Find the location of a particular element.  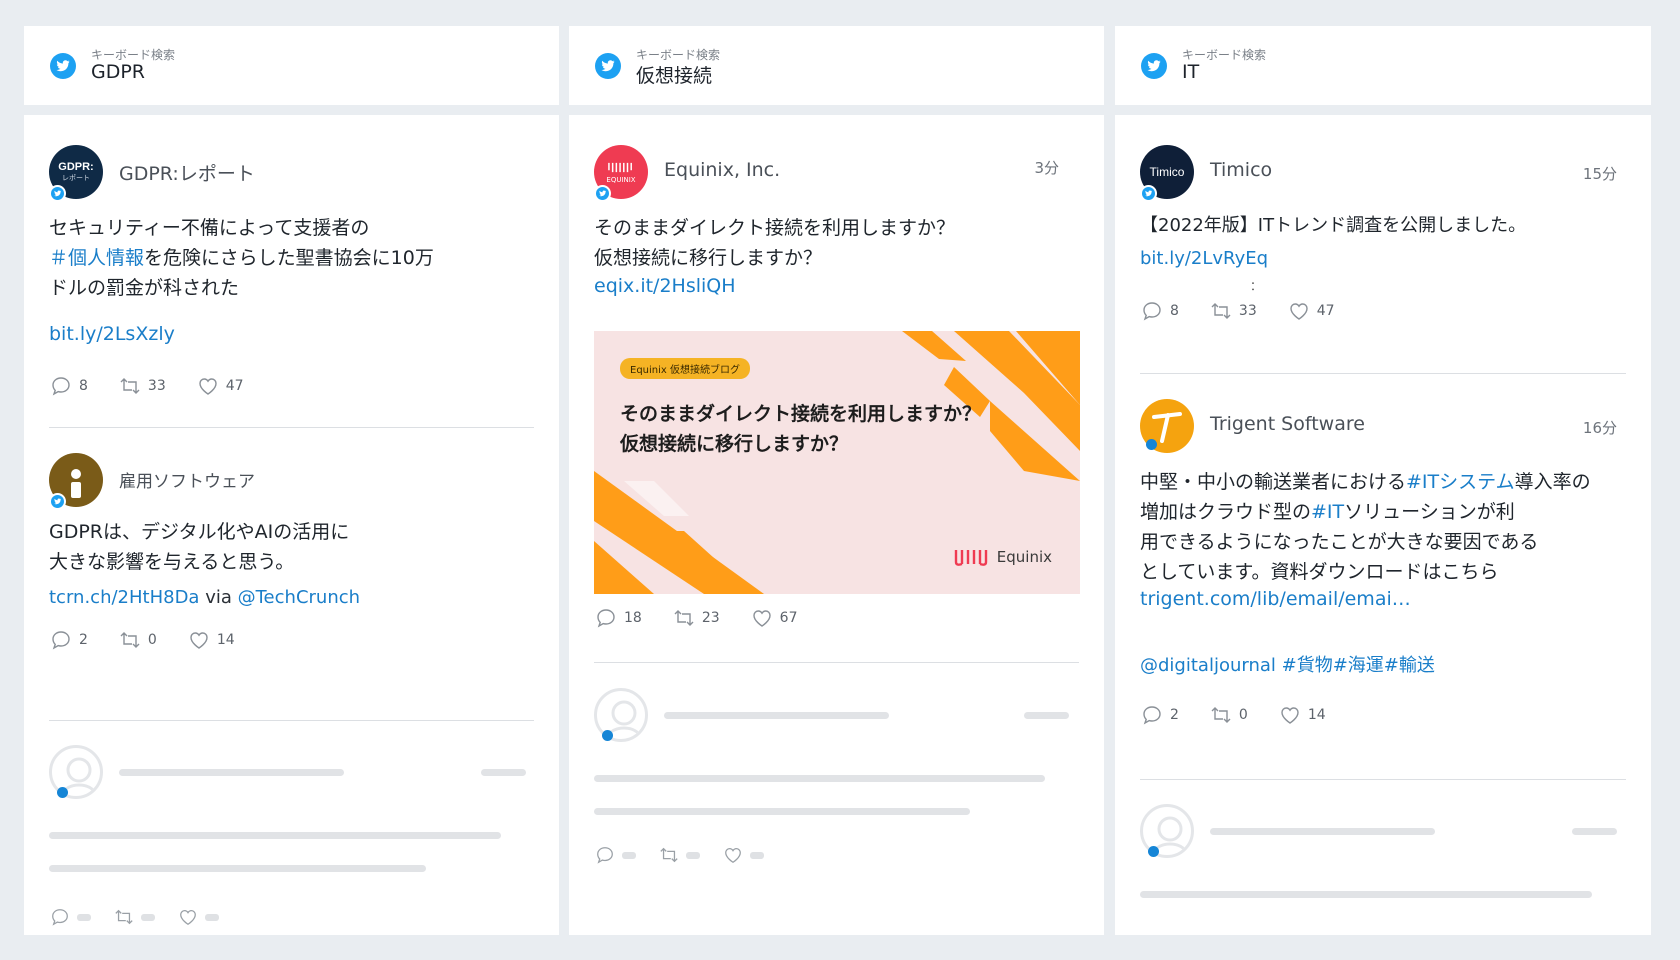

author-name: Equinix, Inc. is located at coordinates (722, 170).